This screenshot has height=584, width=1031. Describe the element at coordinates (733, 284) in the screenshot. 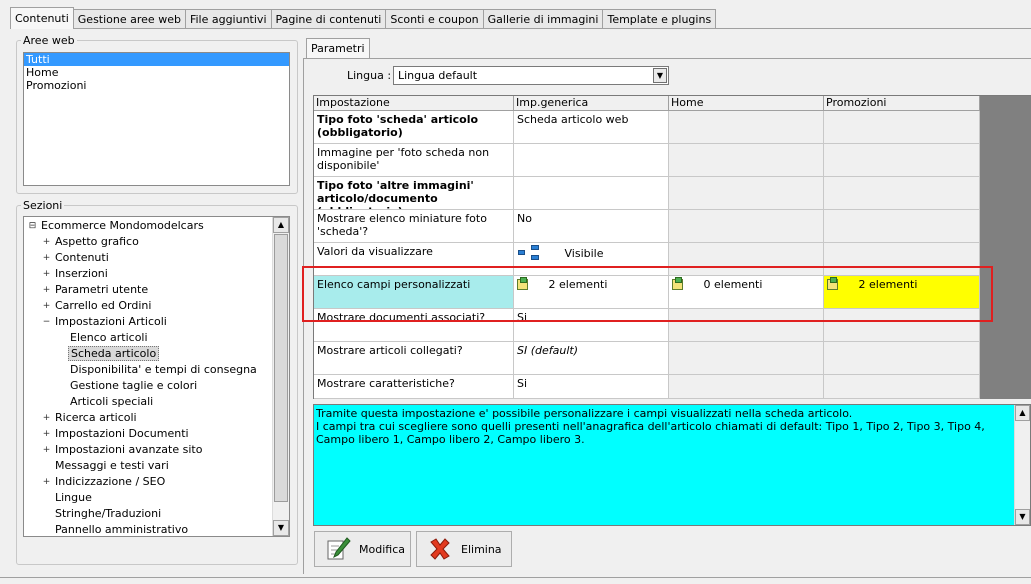

I see `grid-cell-home-text: 0 elementi` at that location.